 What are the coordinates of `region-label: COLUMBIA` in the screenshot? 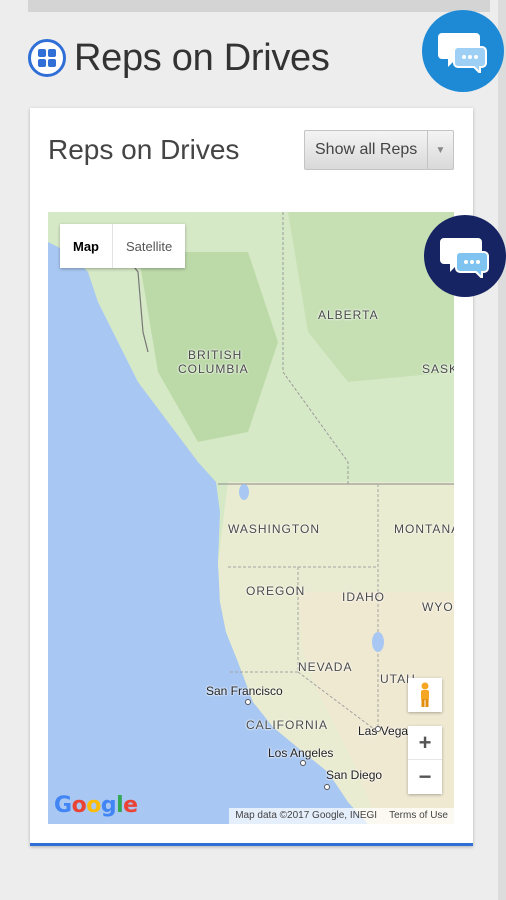 It's located at (213, 369).